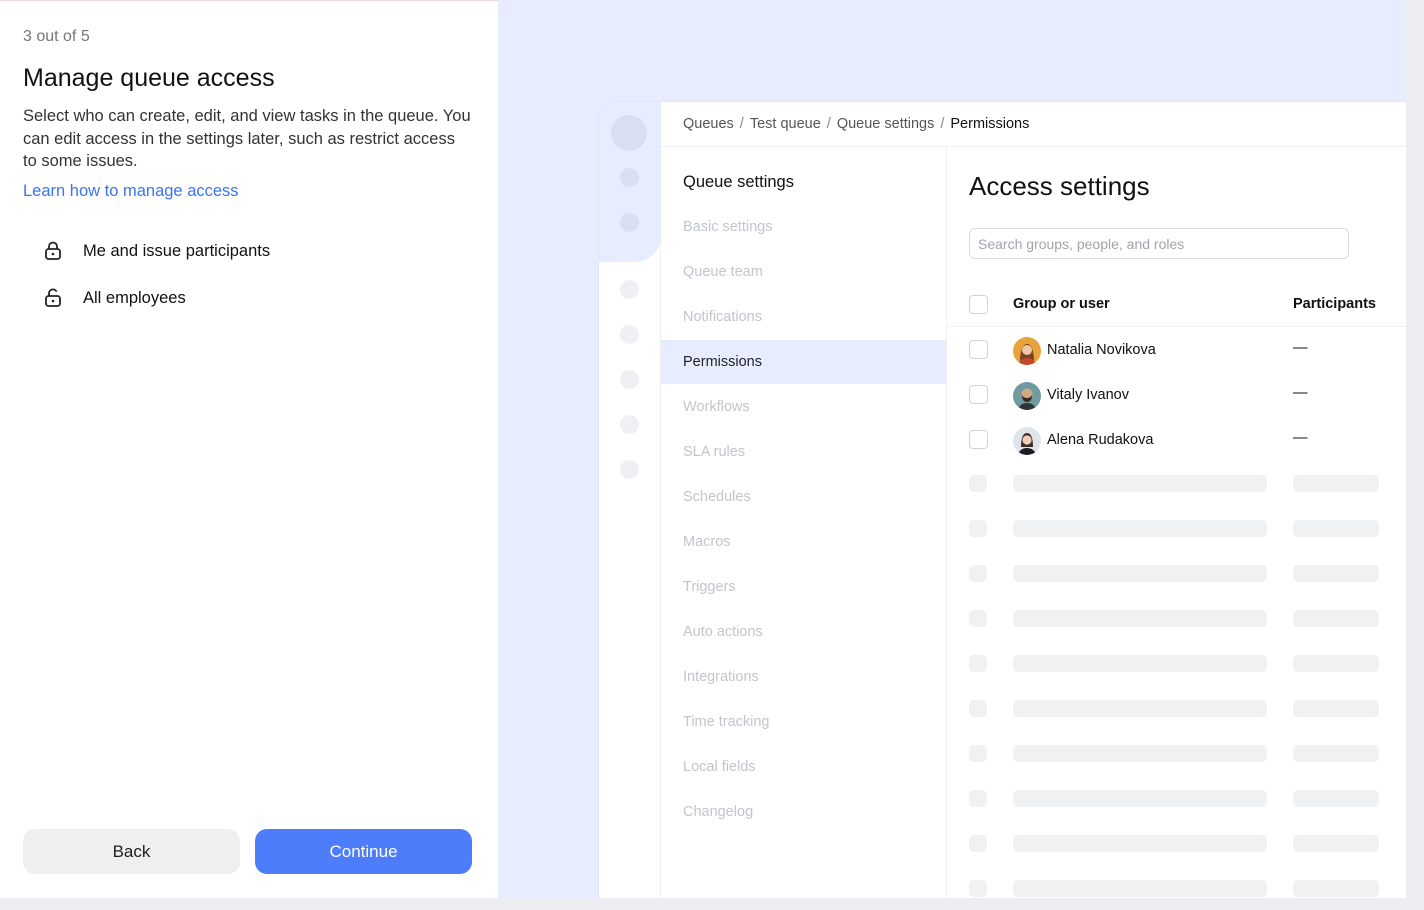  Describe the element at coordinates (716, 407) in the screenshot. I see `nav-item-workflows: Workflows` at that location.